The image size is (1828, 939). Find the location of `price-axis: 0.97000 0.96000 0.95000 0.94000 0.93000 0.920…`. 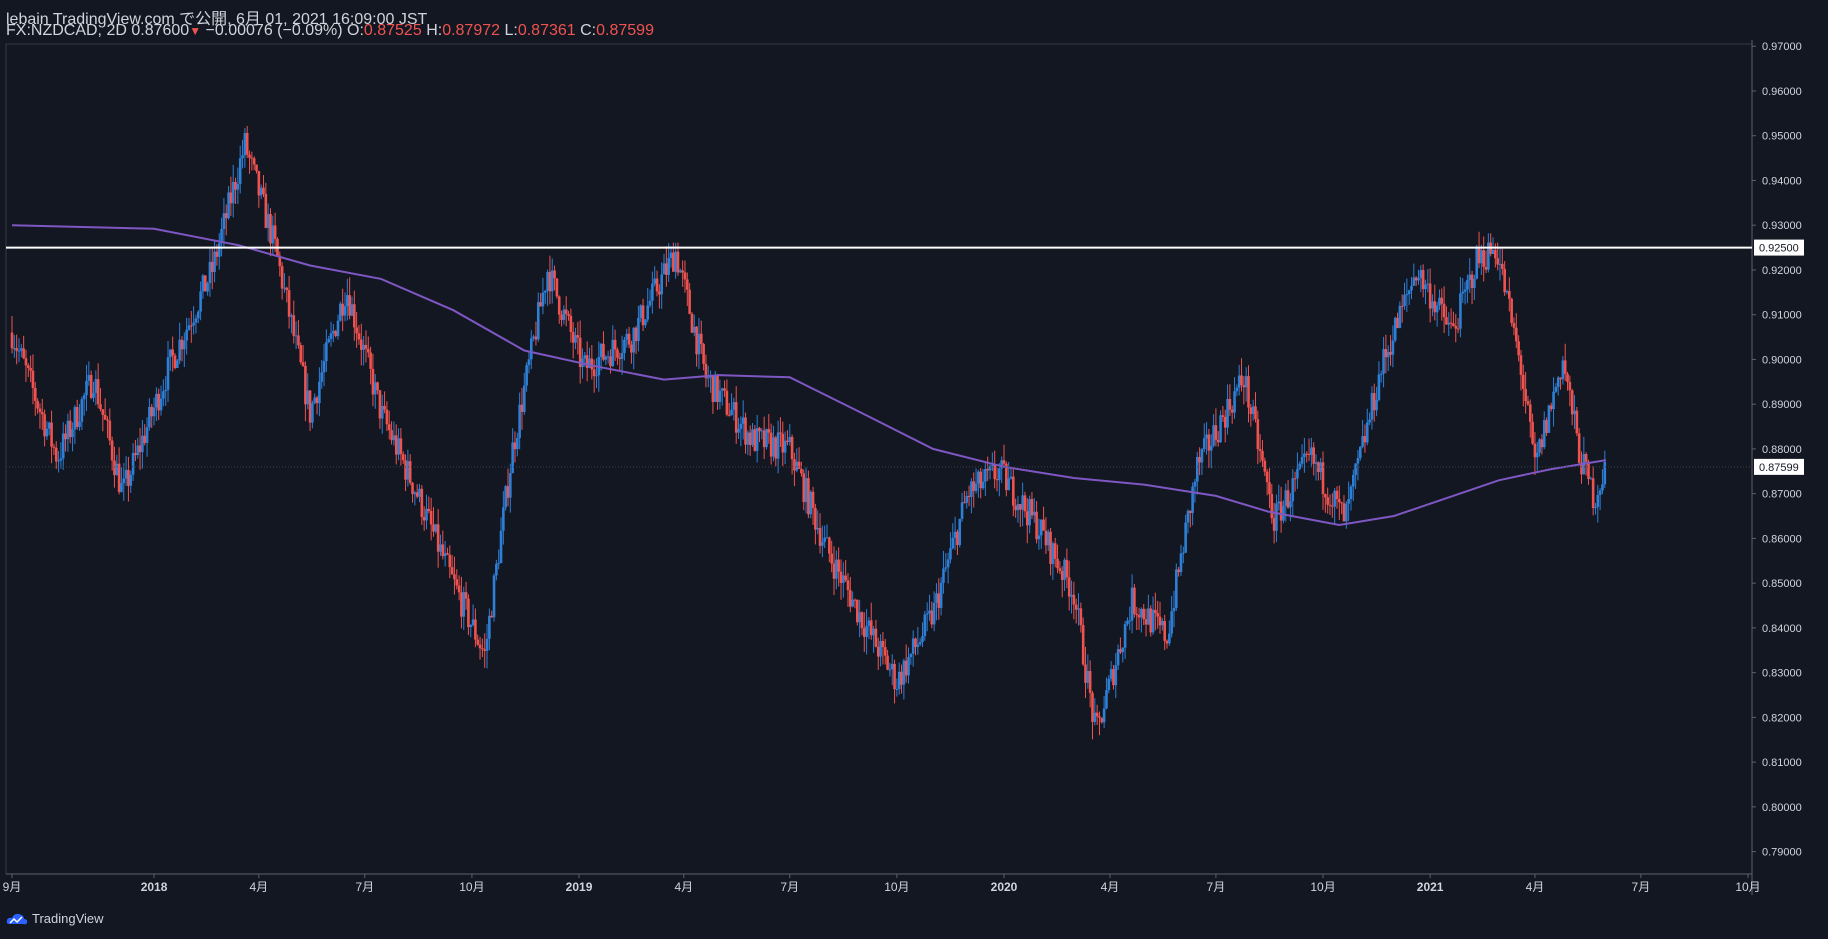

price-axis: 0.97000 0.96000 0.95000 0.94000 0.93000 0.920… is located at coordinates (1777, 450).